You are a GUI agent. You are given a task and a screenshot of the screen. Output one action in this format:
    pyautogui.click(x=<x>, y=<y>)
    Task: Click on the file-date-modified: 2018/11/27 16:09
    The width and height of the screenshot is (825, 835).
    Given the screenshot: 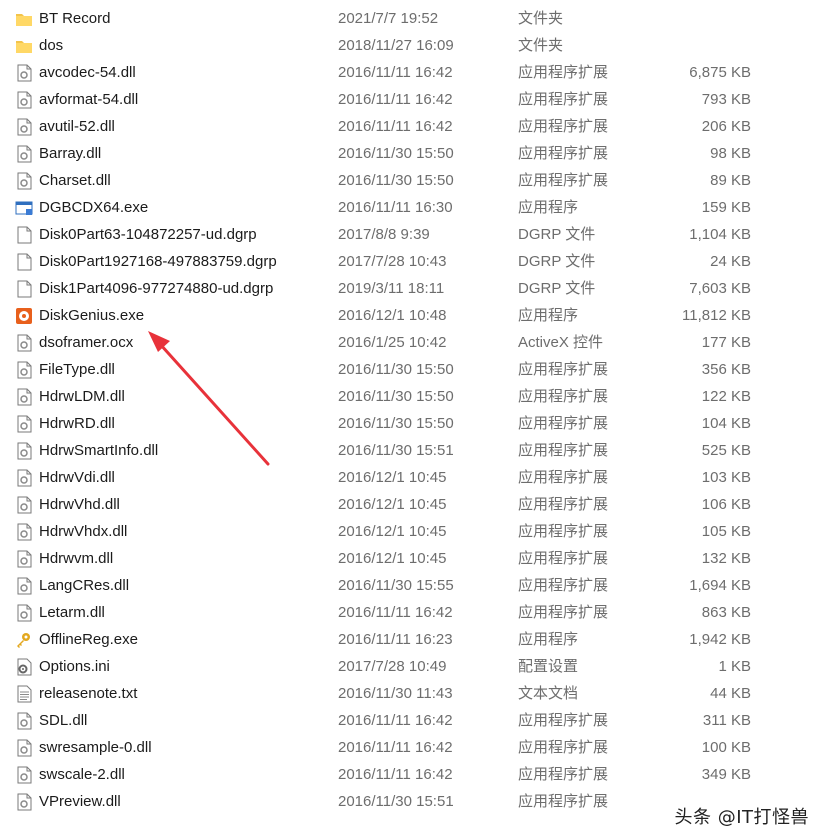 What is the action you would take?
    pyautogui.click(x=396, y=45)
    